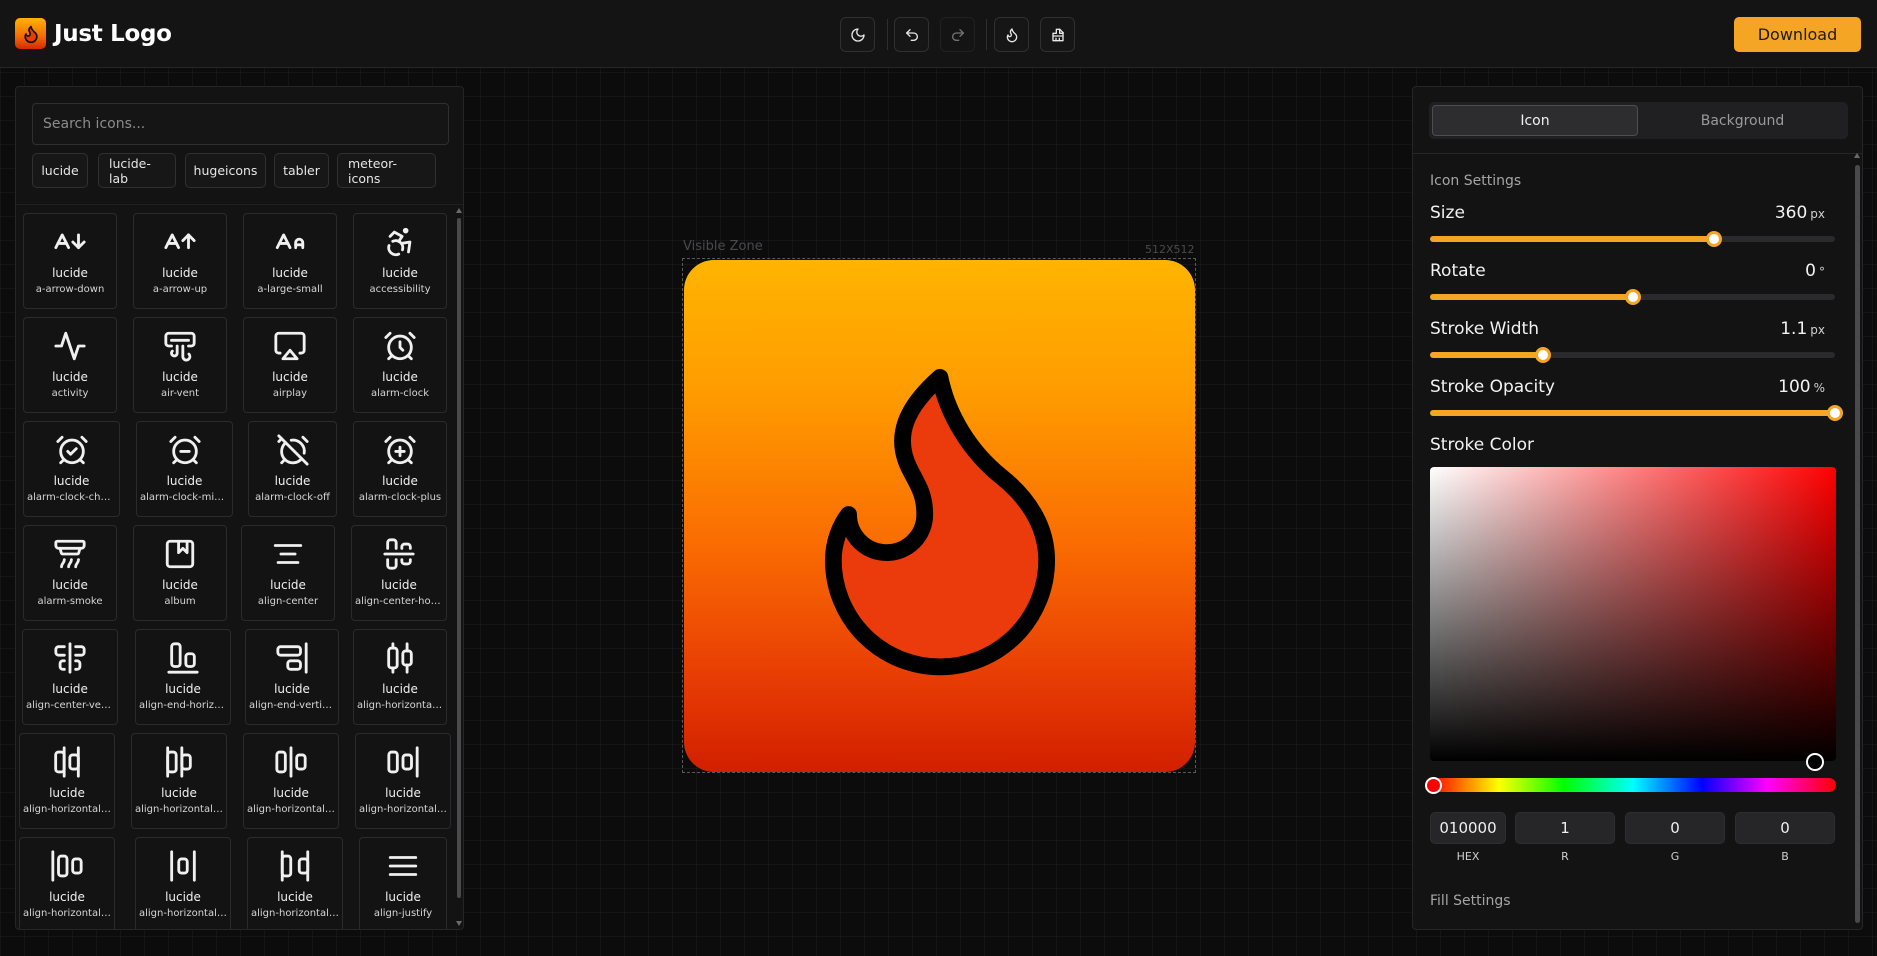  Describe the element at coordinates (887, 34) in the screenshot. I see `toolbar-divider` at that location.